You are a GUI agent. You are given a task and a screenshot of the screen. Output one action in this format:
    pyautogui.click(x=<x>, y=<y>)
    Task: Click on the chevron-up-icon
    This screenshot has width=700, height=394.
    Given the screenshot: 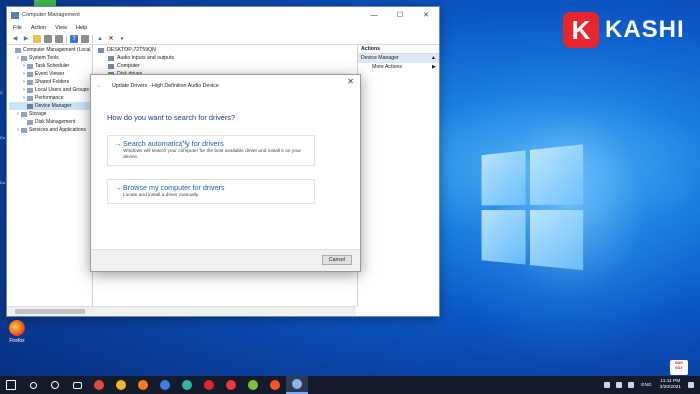 What is the action you would take?
    pyautogui.click(x=607, y=385)
    